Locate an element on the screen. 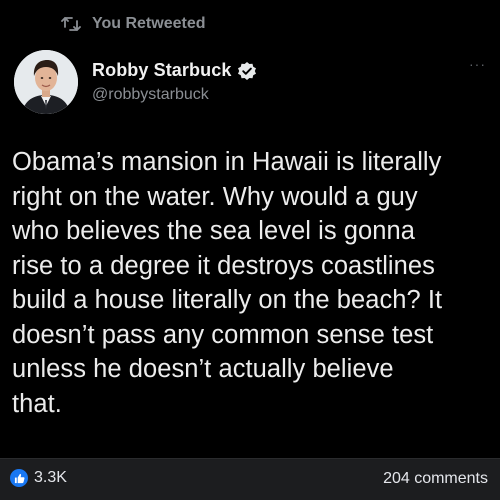 This screenshot has width=500, height=500. retweet-banner: You Retweeted is located at coordinates (133, 24).